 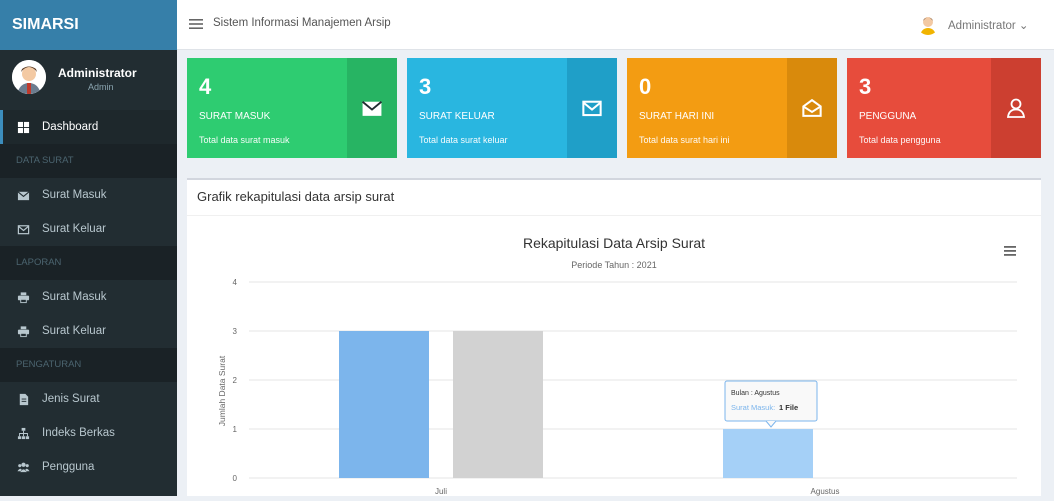 I want to click on sidebar-item-label: Indeks Berkas, so click(x=78, y=433).